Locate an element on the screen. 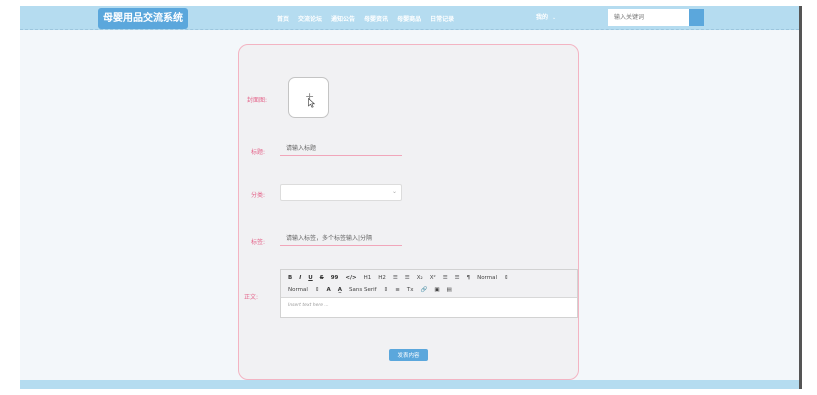 This screenshot has width=817, height=395. user-menu: 我的 ⌄ is located at coordinates (546, 18).